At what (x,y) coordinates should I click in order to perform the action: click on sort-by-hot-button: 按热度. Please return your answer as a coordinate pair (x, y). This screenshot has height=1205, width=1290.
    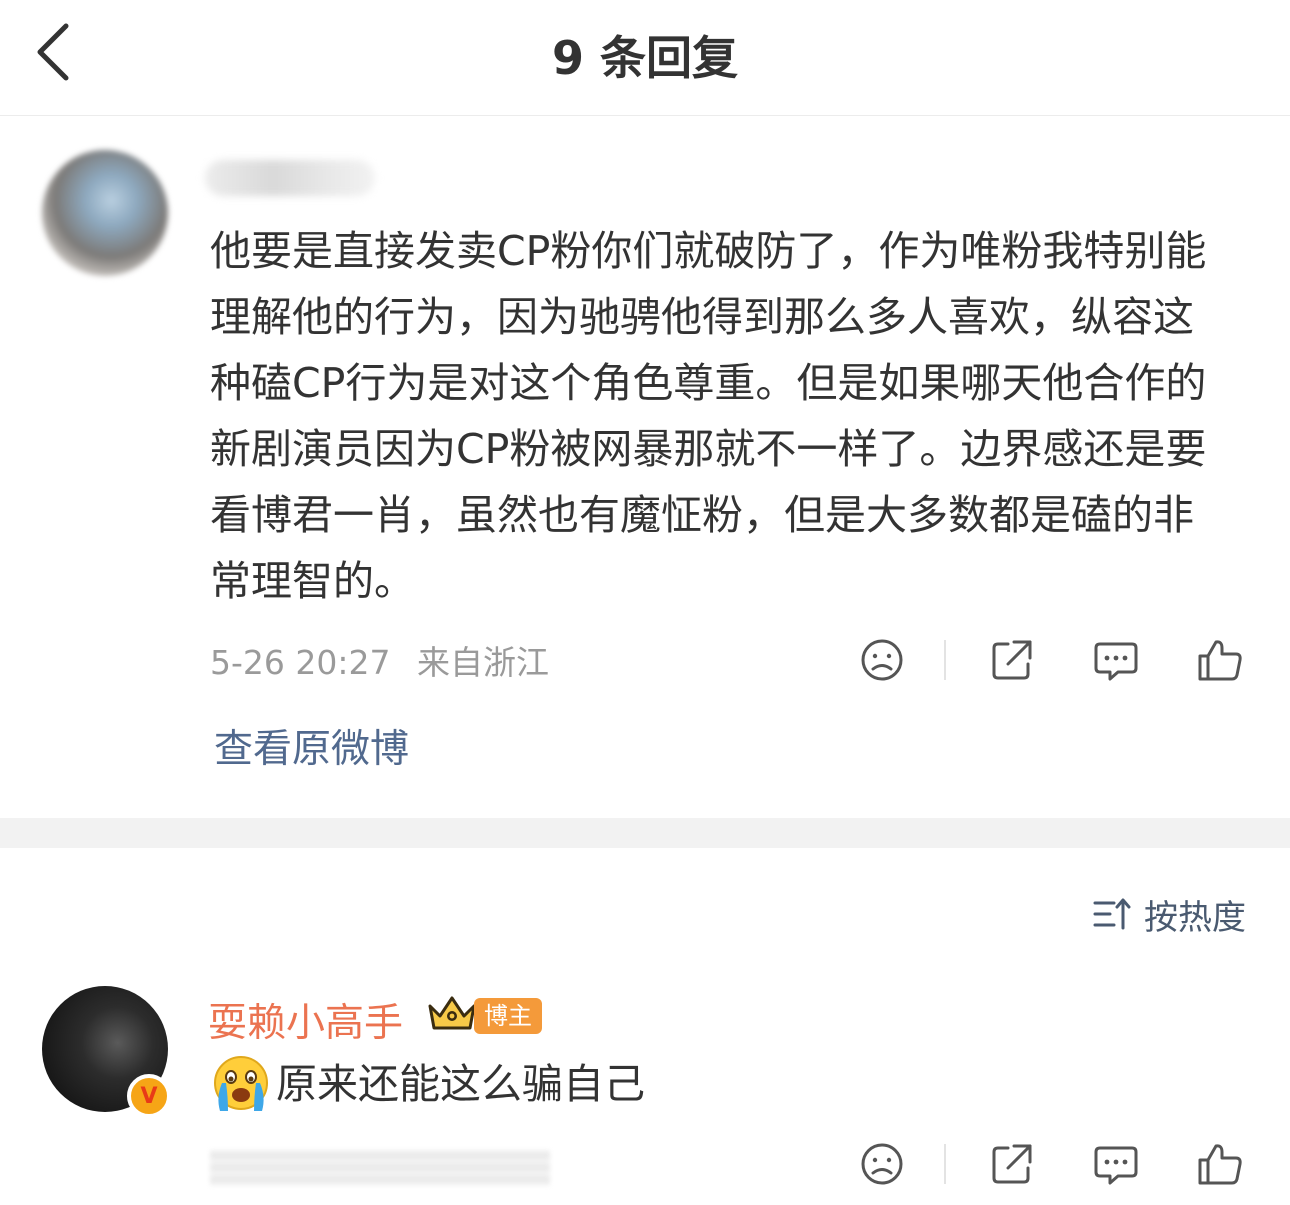
    Looking at the image, I should click on (1169, 914).